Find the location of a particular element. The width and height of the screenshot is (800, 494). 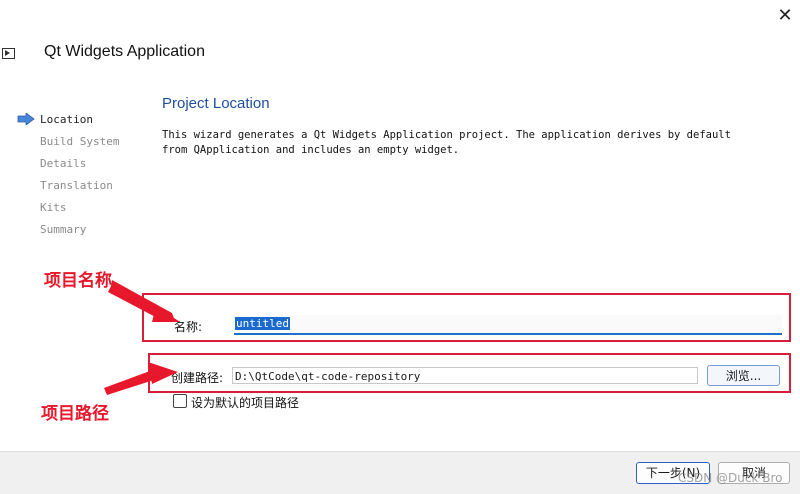

path-callout-arrow-icon is located at coordinates (141, 378).